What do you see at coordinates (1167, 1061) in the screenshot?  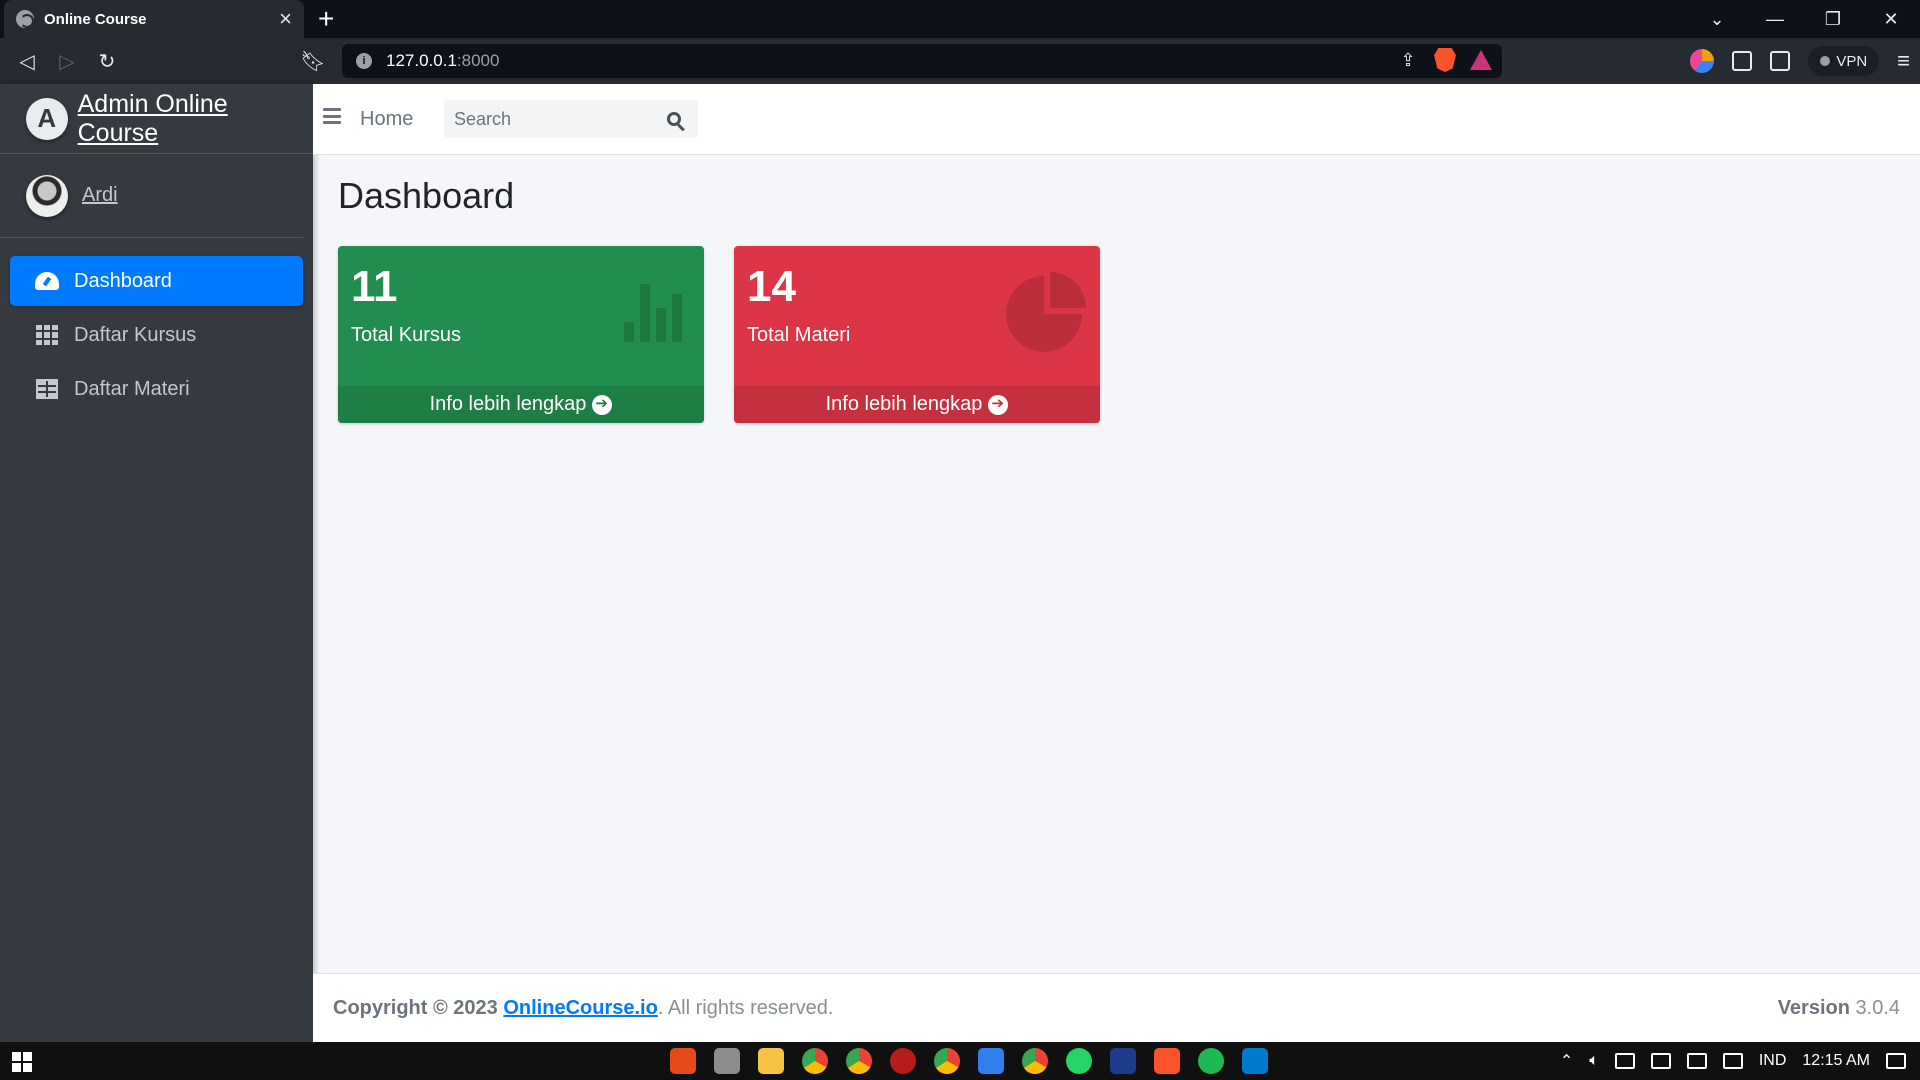 I see `brave-icon` at bounding box center [1167, 1061].